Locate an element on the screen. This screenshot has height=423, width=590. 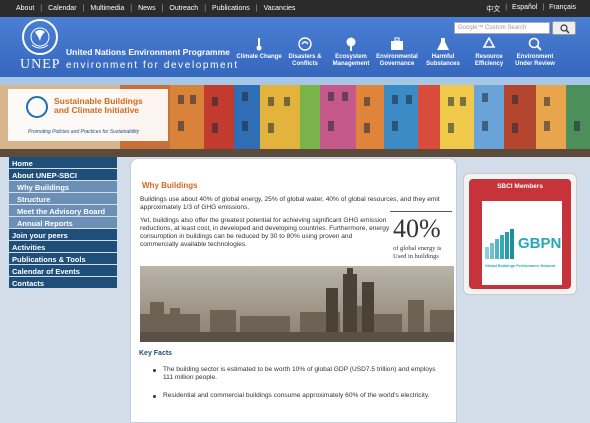
search-button is located at coordinates (564, 28).